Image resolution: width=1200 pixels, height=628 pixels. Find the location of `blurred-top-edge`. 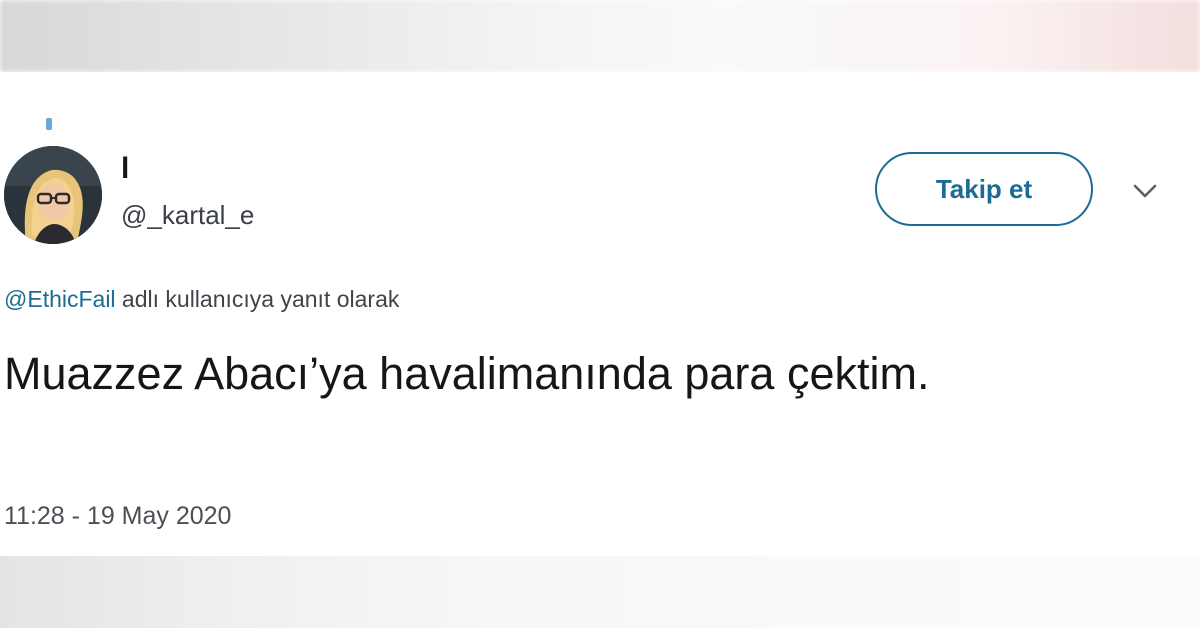

blurred-top-edge is located at coordinates (600, 36).